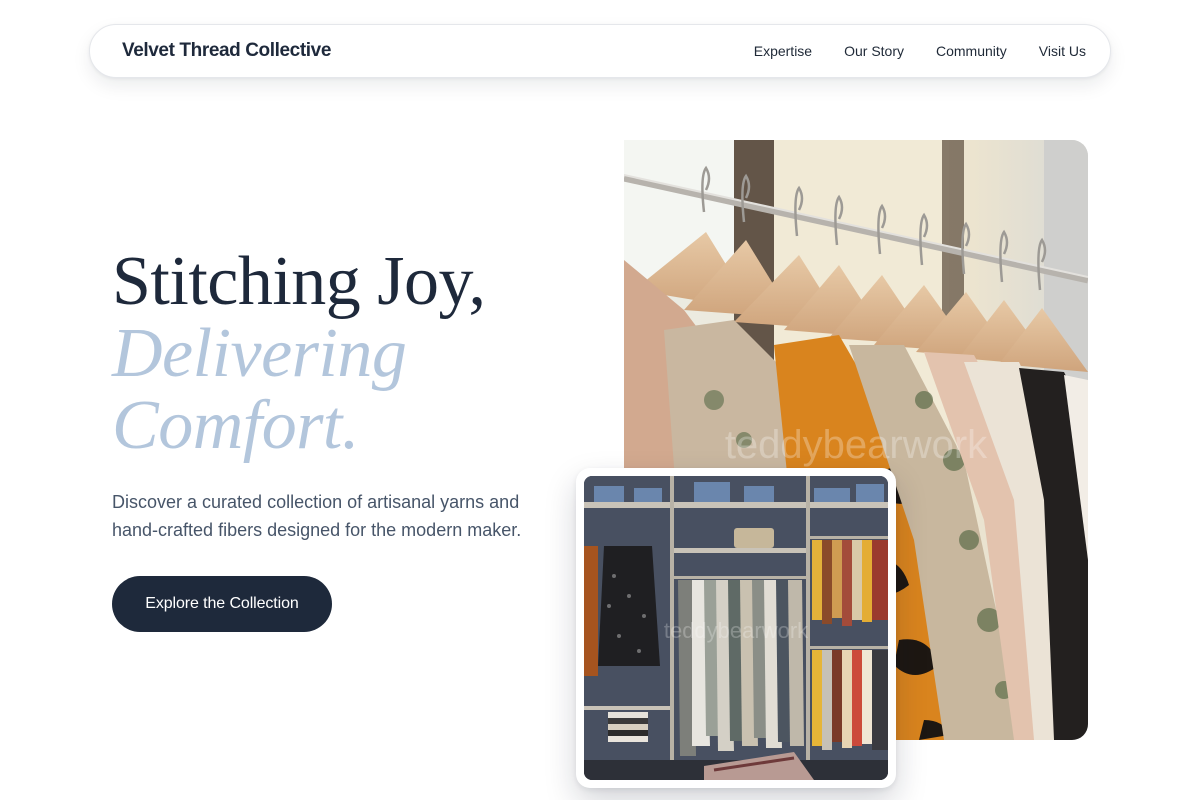 This screenshot has width=1200, height=800. I want to click on nav-links: Expertise Our Story Community Visit Us, so click(920, 51).